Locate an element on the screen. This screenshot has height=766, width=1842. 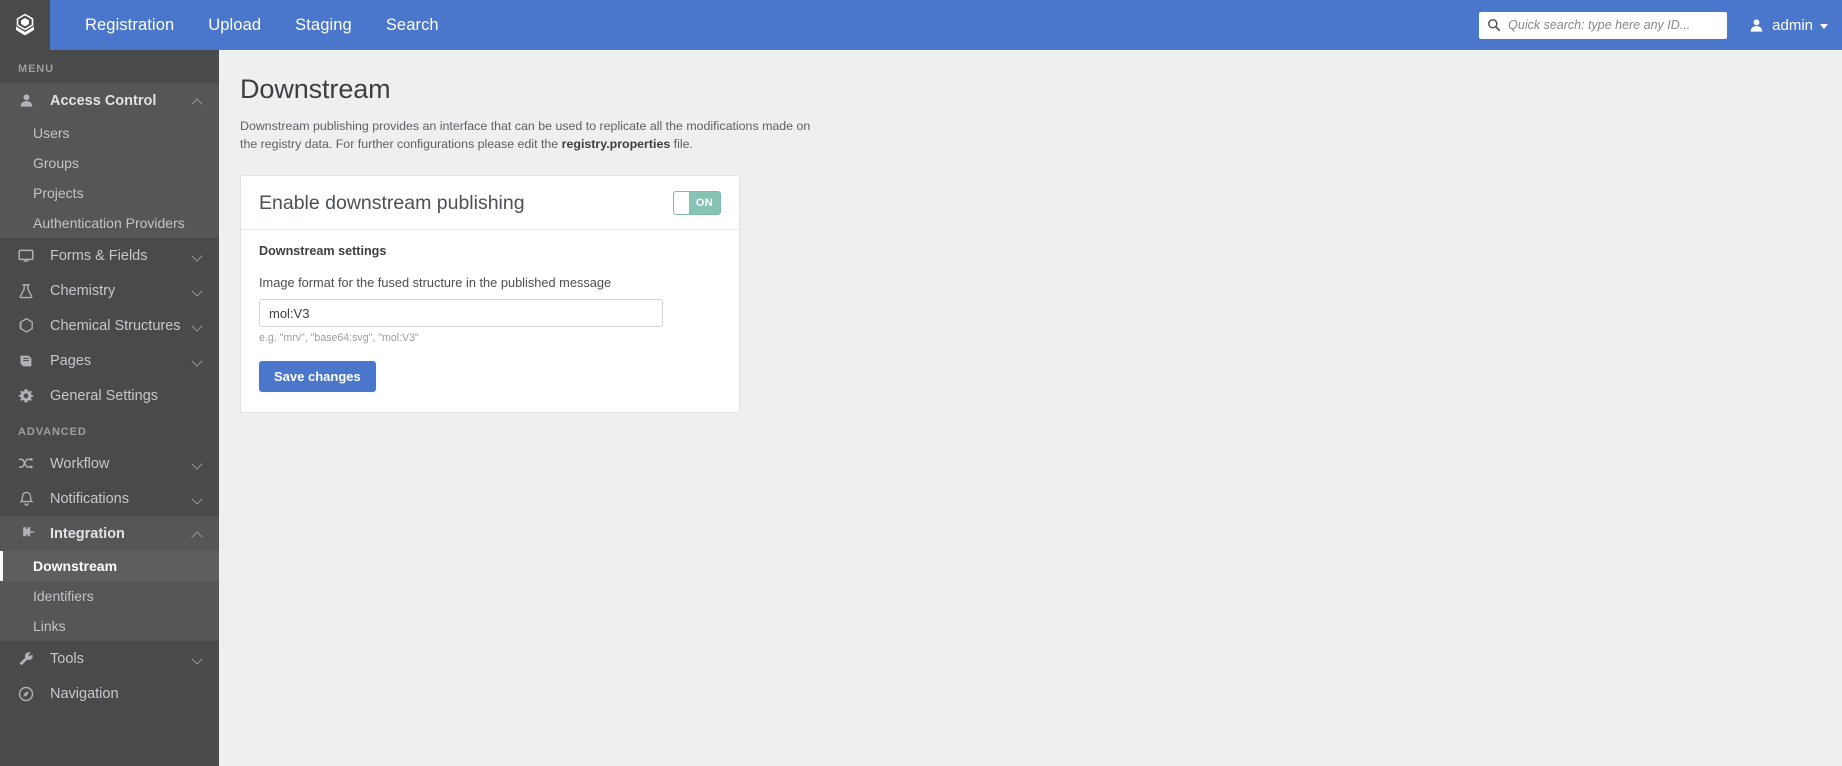
page-title: Downstream is located at coordinates (315, 89).